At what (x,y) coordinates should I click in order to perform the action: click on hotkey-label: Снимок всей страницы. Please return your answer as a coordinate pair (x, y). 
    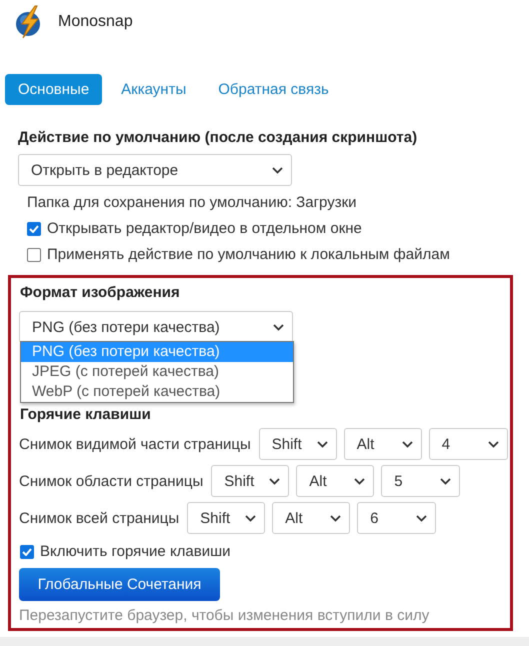
    Looking at the image, I should click on (99, 518).